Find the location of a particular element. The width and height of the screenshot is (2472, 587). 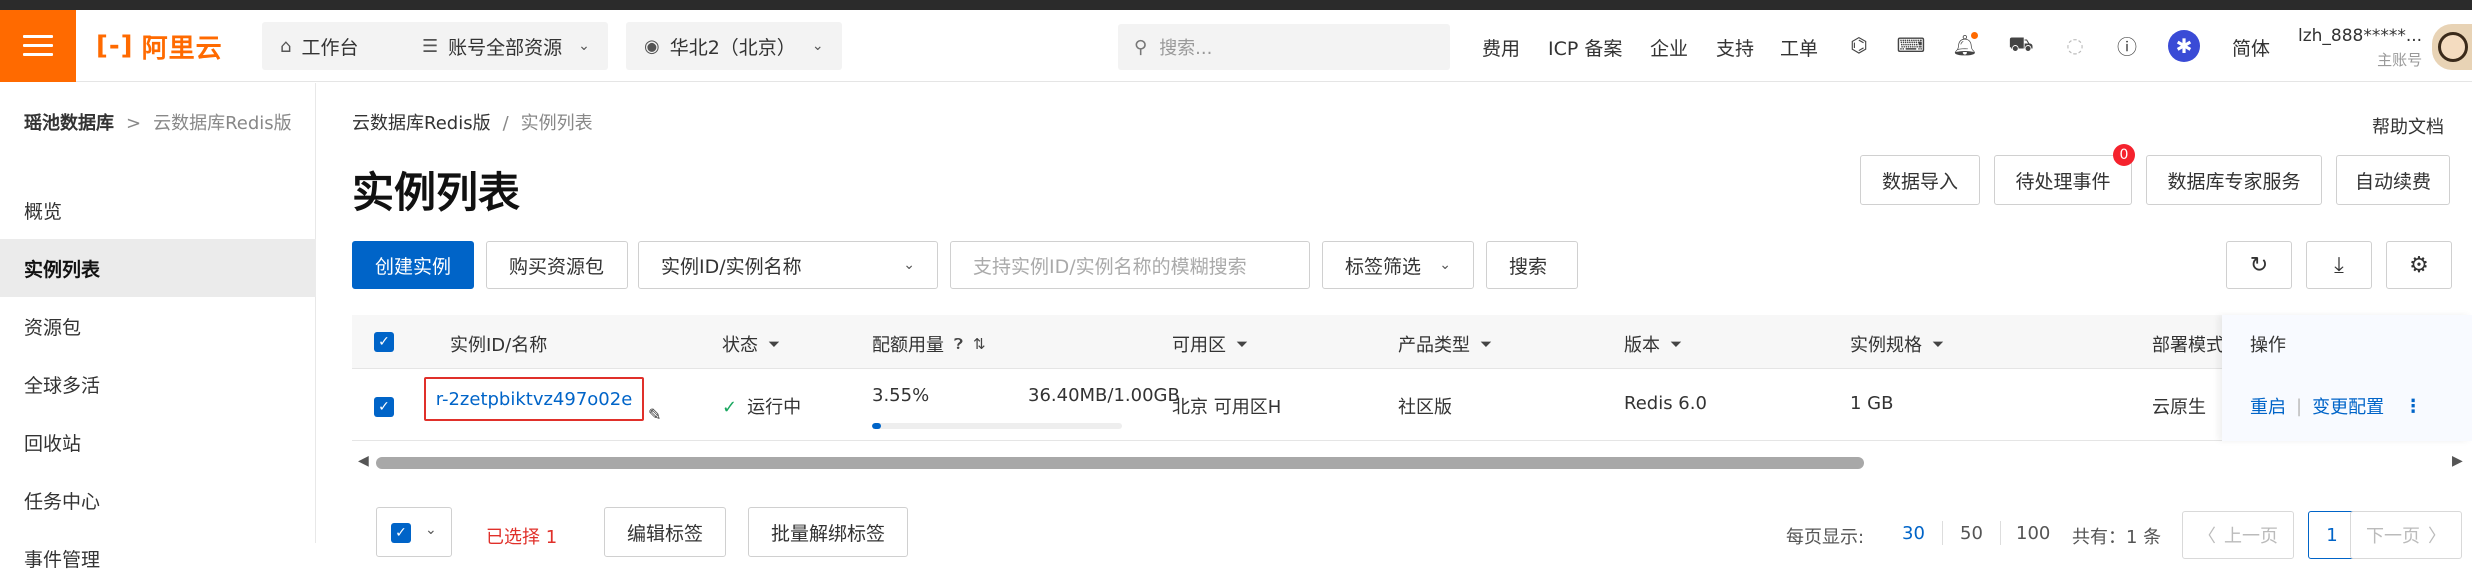

scroll-right-icon: ▶ is located at coordinates (2457, 461).